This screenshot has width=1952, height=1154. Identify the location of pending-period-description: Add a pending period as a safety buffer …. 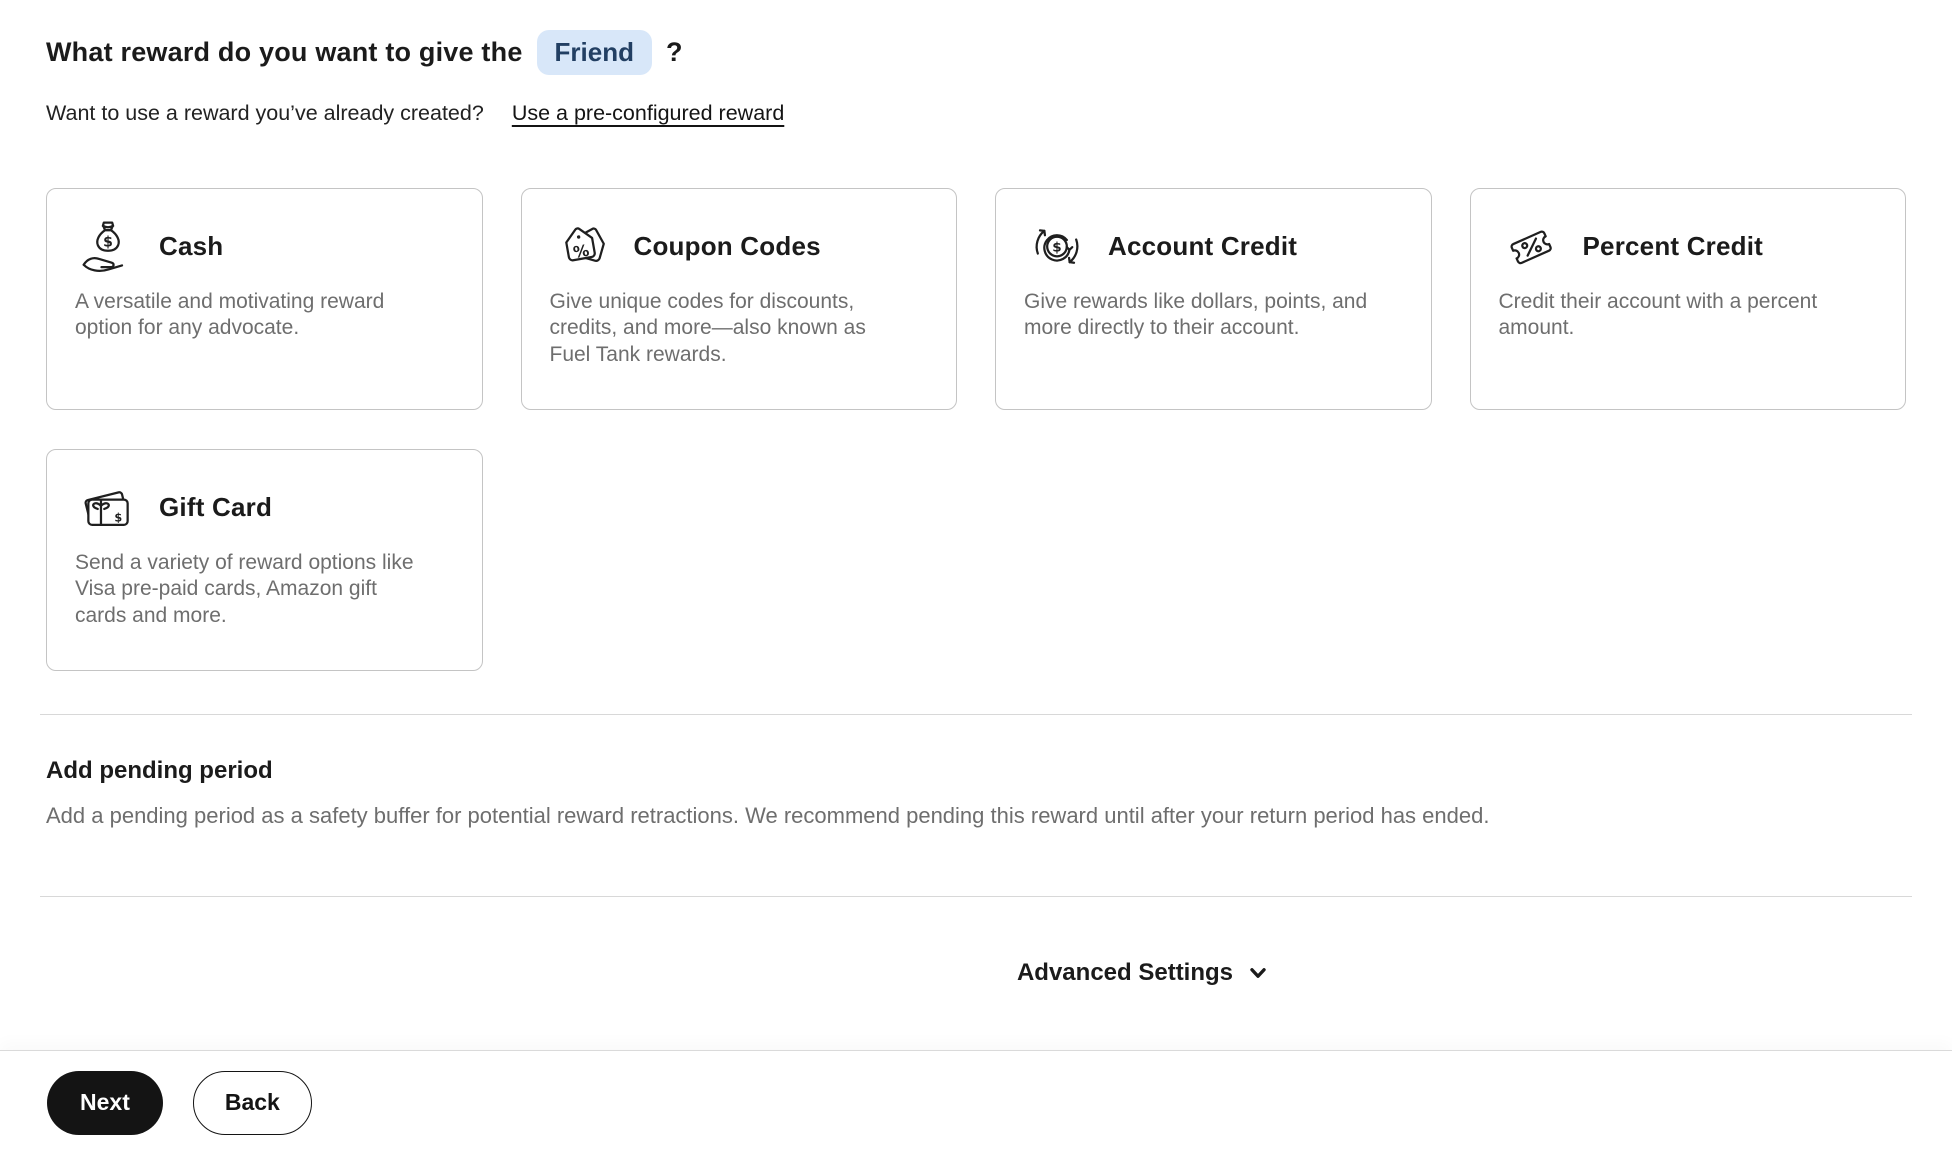
(768, 815).